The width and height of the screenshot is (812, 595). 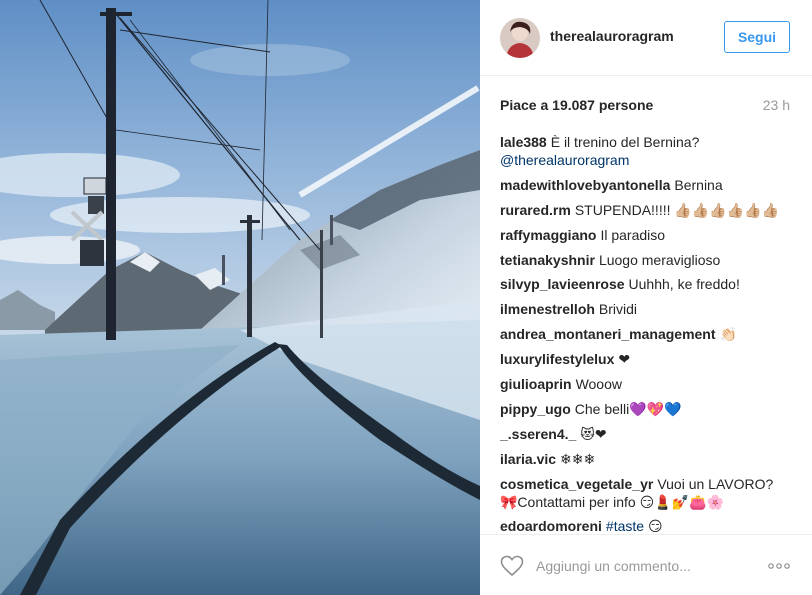 What do you see at coordinates (646, 459) in the screenshot?
I see `comment-item: ilaria.vic ❄❄❄` at bounding box center [646, 459].